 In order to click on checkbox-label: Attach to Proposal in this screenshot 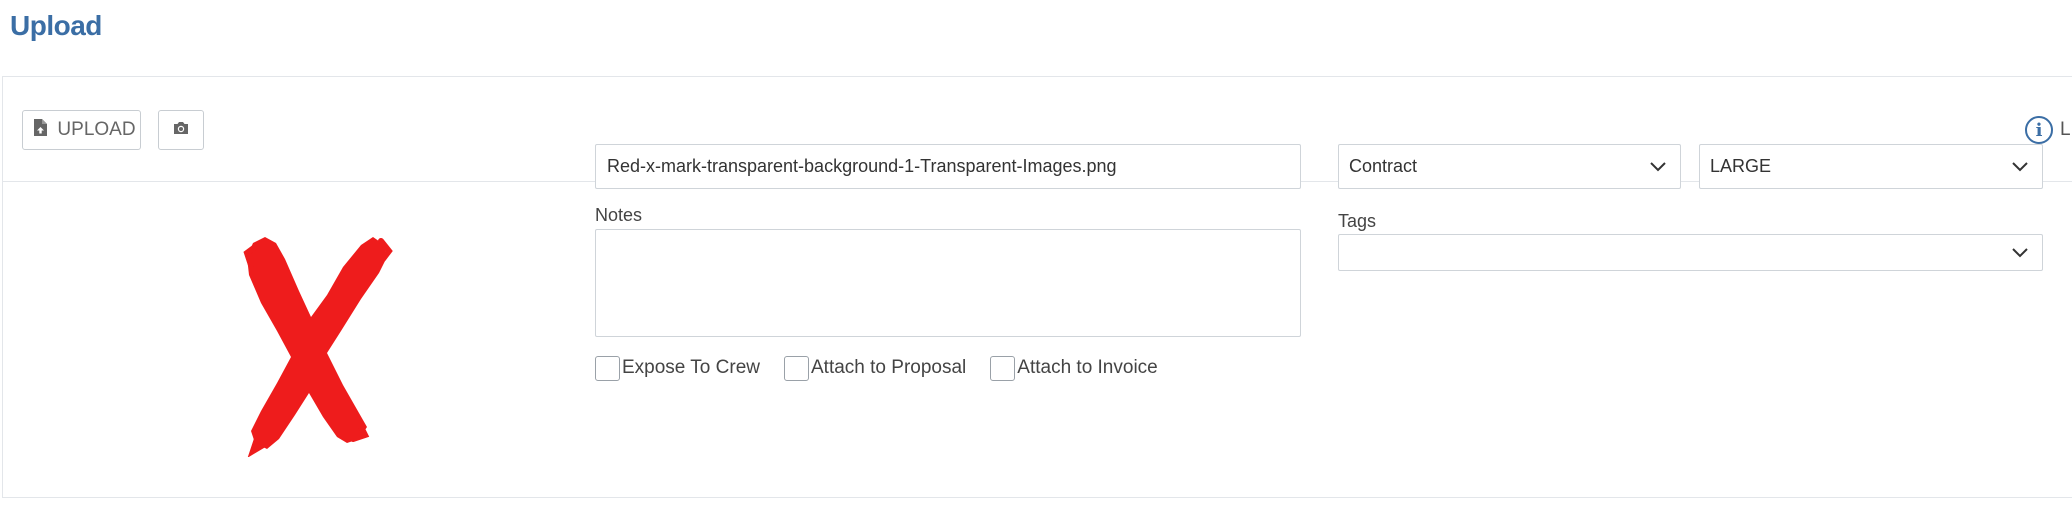, I will do `click(889, 367)`.